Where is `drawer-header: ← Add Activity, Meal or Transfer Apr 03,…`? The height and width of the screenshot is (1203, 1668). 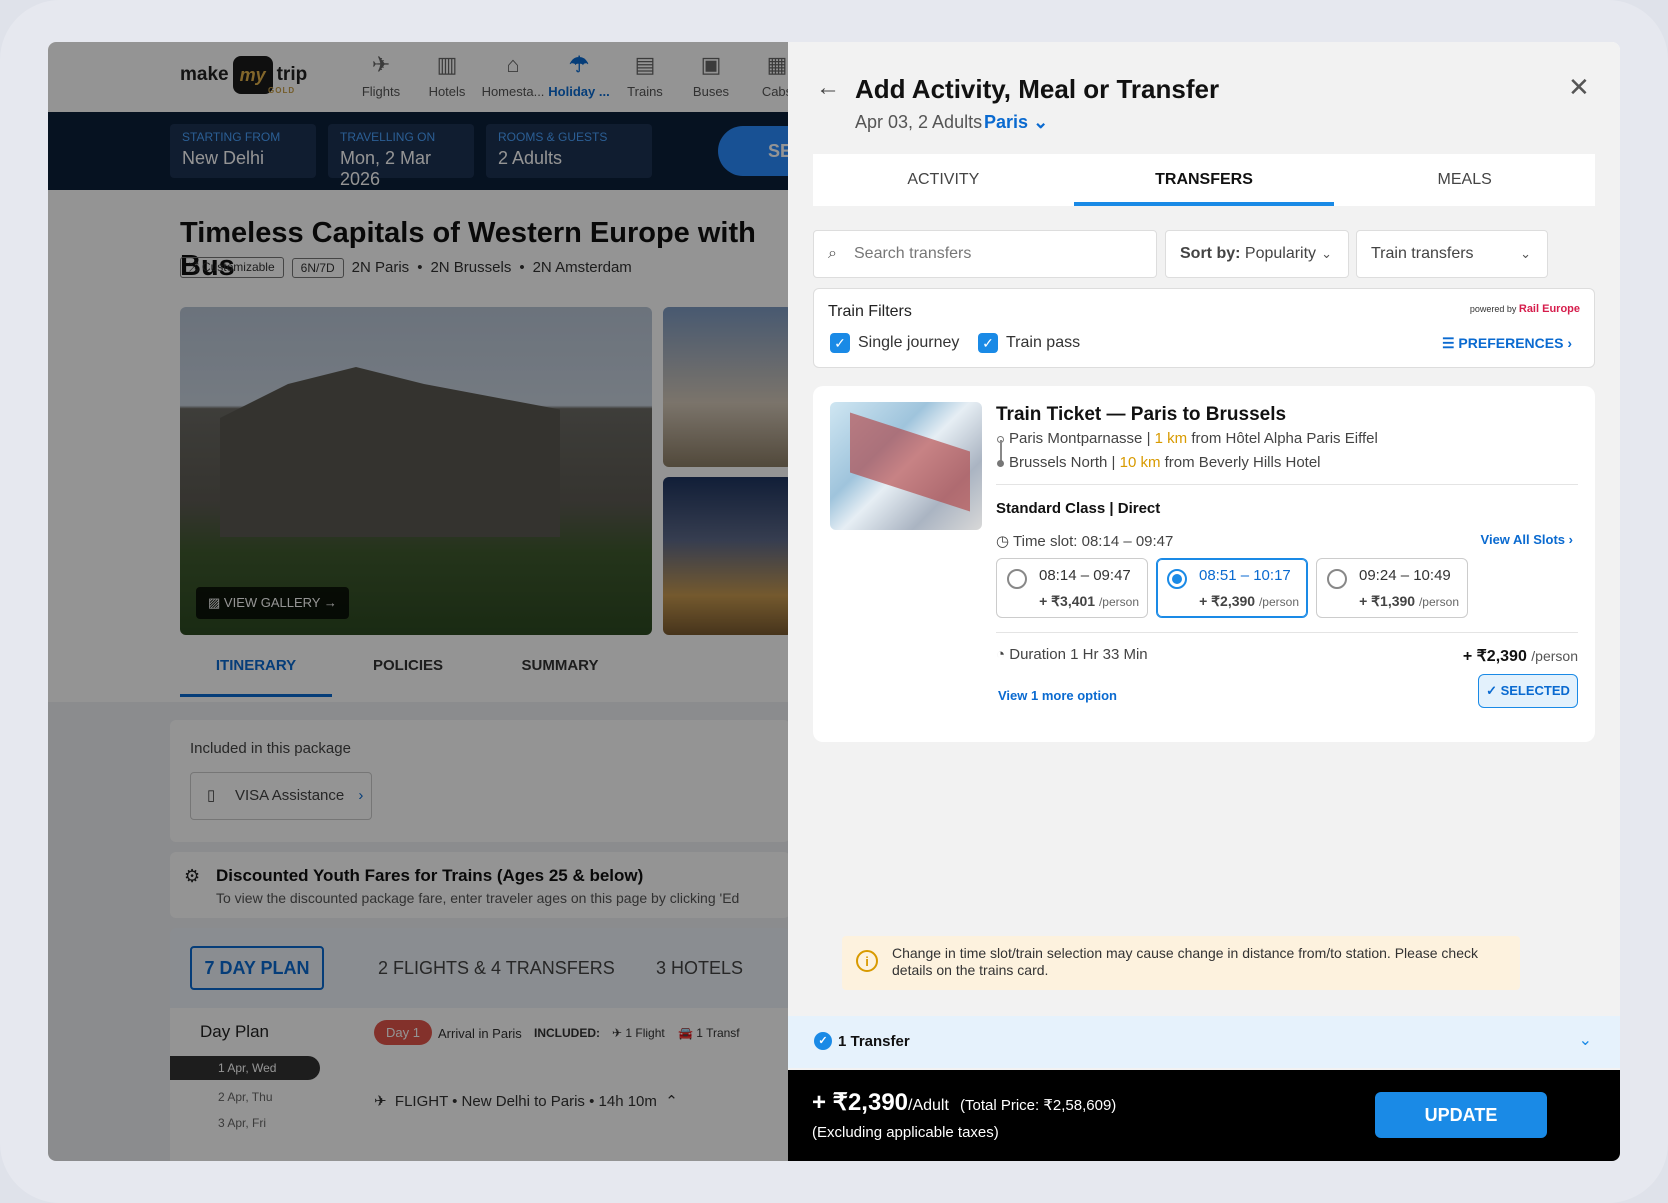
drawer-header: ← Add Activity, Meal or Transfer Apr 03,… is located at coordinates (1204, 96).